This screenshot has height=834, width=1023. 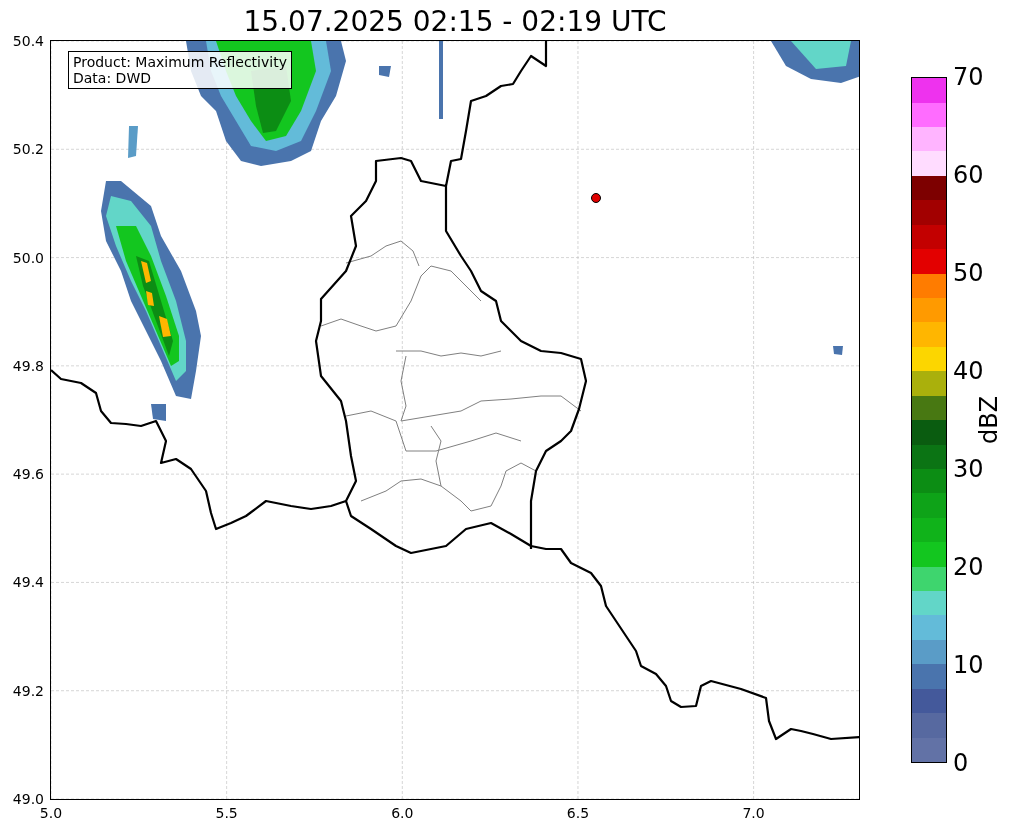 What do you see at coordinates (28, 799) in the screenshot?
I see `y-tick-label: 49.0` at bounding box center [28, 799].